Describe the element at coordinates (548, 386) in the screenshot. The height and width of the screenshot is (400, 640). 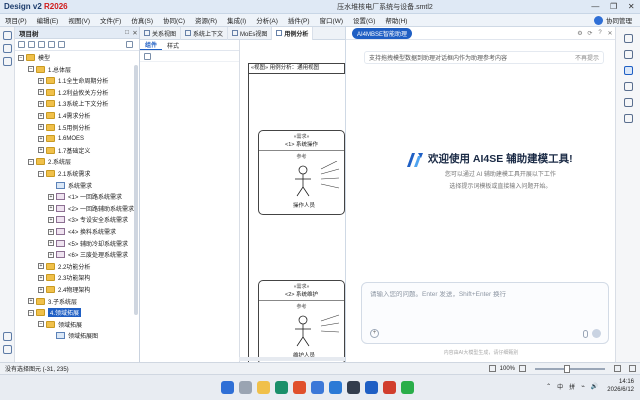
I see `tray-overflow-icon: ⌃` at that location.